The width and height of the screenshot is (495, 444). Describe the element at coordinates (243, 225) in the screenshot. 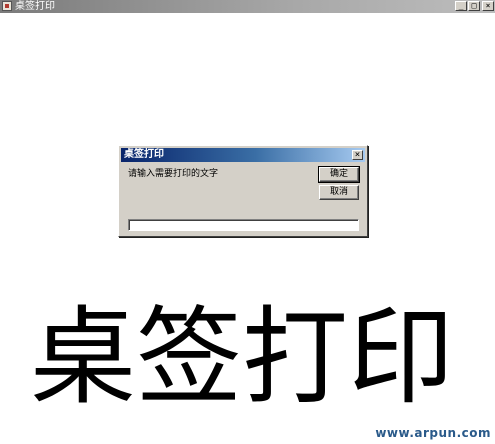

I see `text-input` at that location.